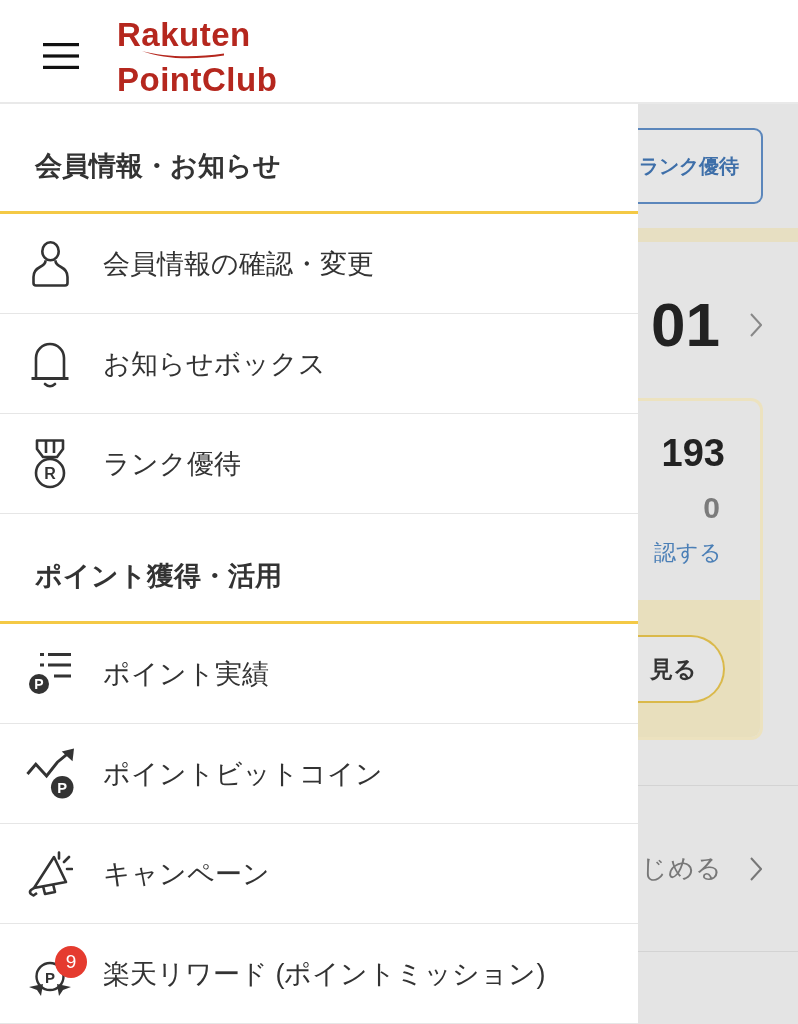 The width and height of the screenshot is (798, 1024). I want to click on person-icon, so click(50, 263).